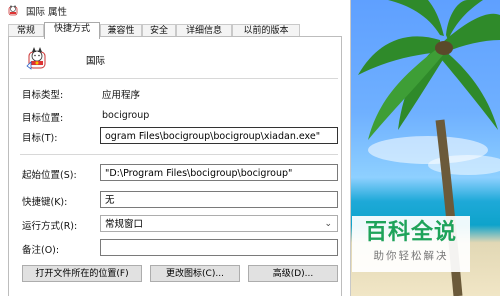  Describe the element at coordinates (219, 199) in the screenshot. I see `shortcut-key-input: 无` at that location.